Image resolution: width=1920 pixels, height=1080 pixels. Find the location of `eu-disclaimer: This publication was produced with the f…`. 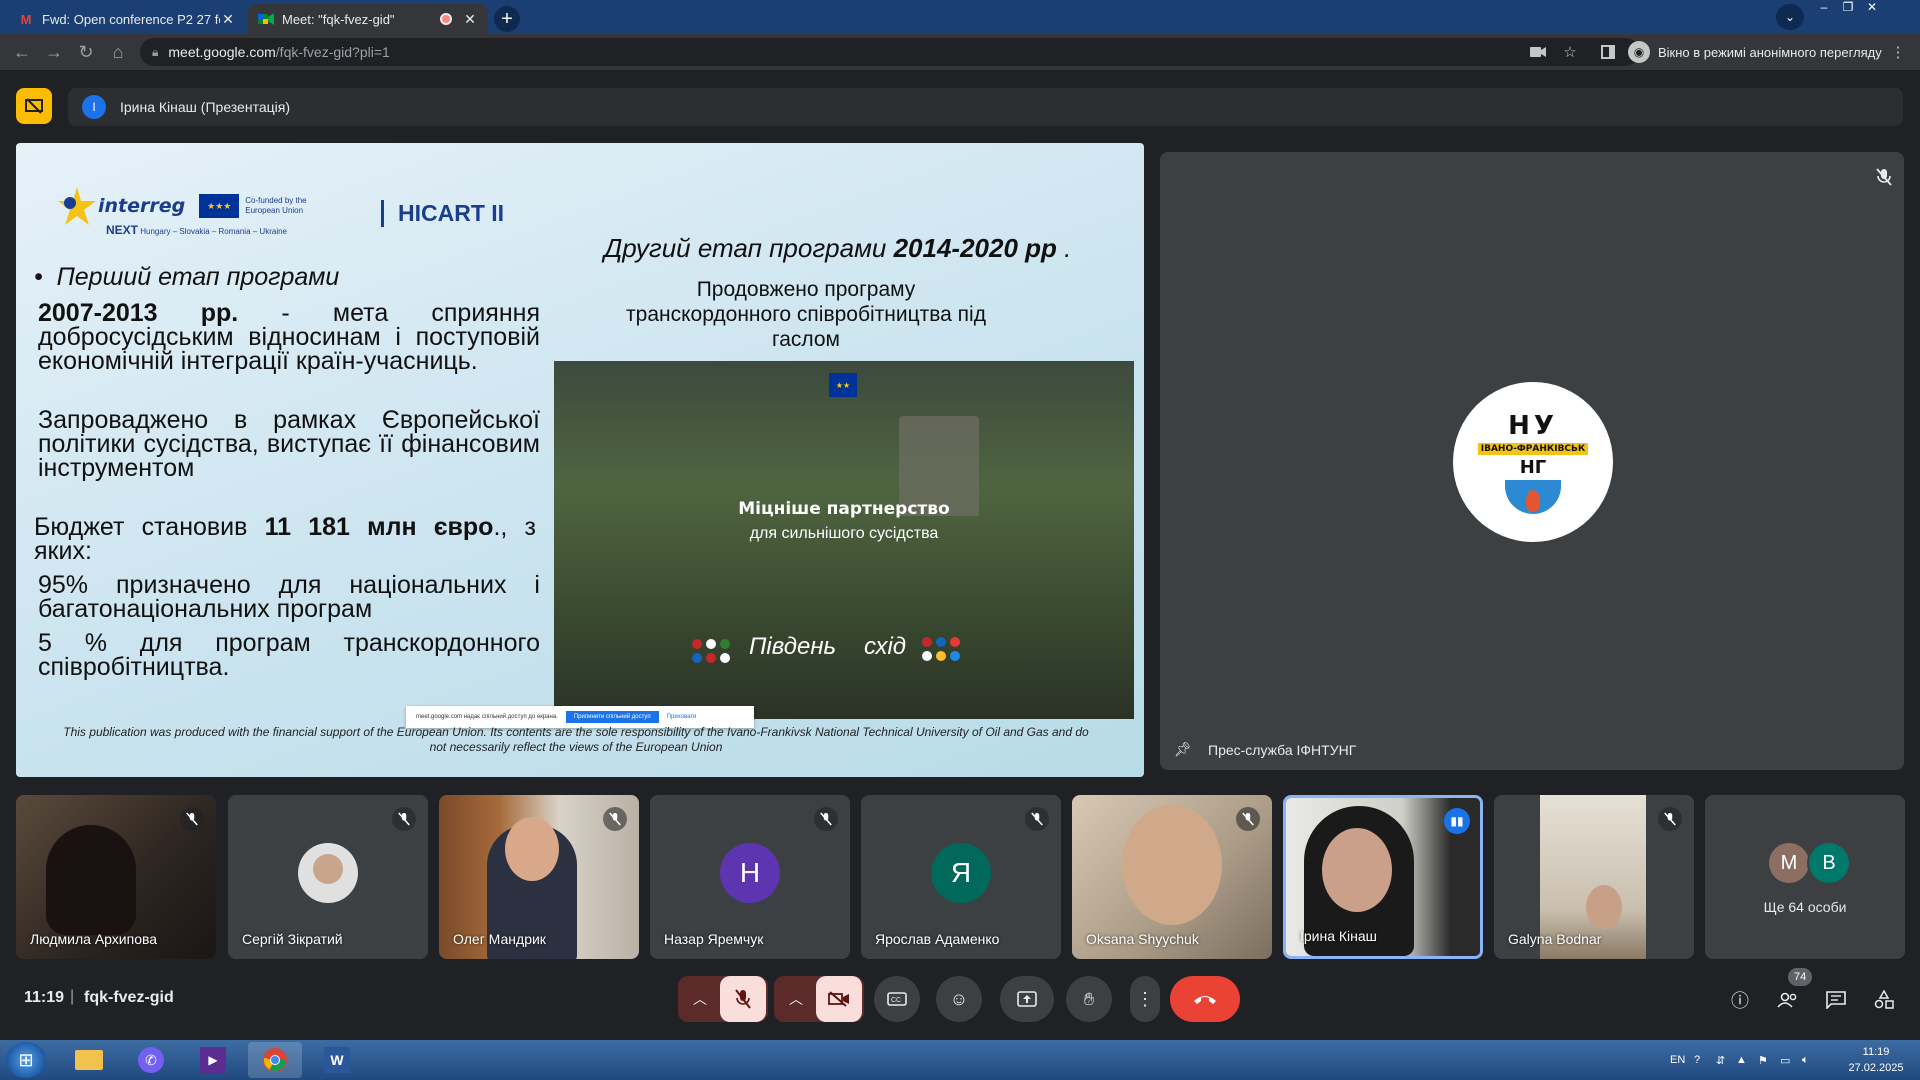

eu-disclaimer: This publication was produced with the f… is located at coordinates (576, 739).